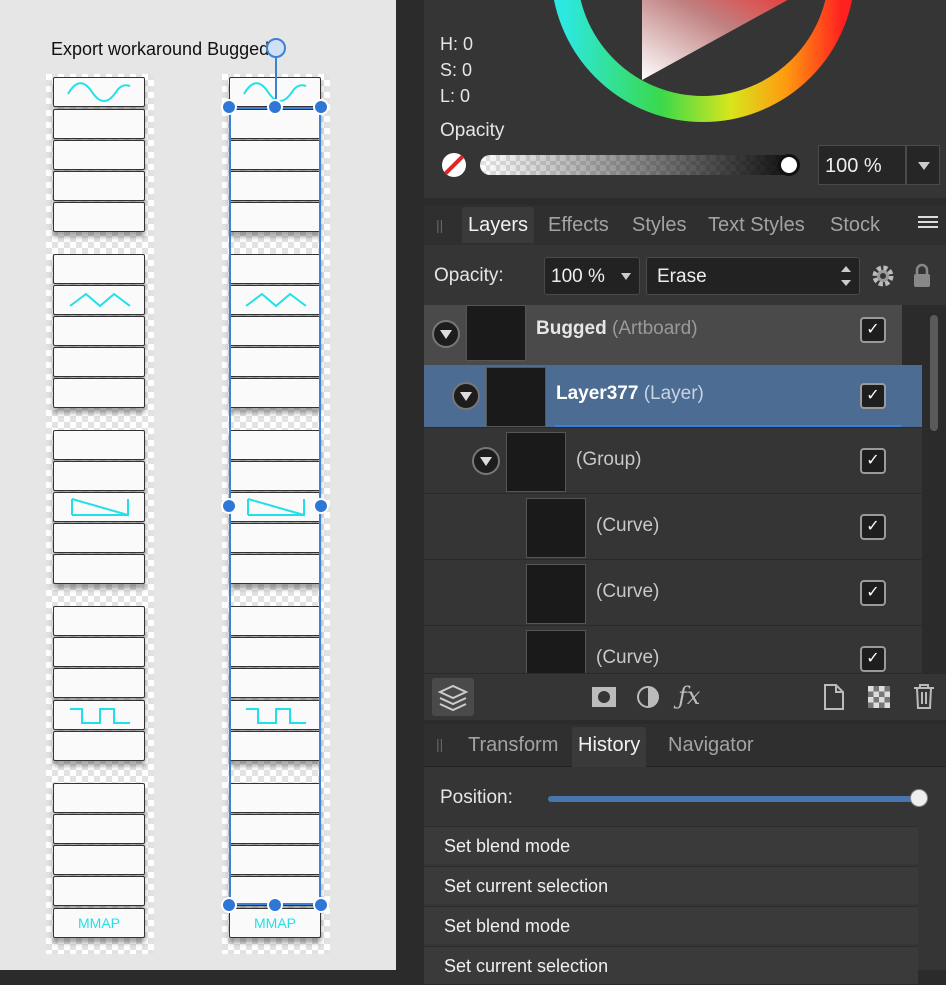 The height and width of the screenshot is (985, 946). What do you see at coordinates (99, 923) in the screenshot?
I see `mmap-cell: MMAP` at bounding box center [99, 923].